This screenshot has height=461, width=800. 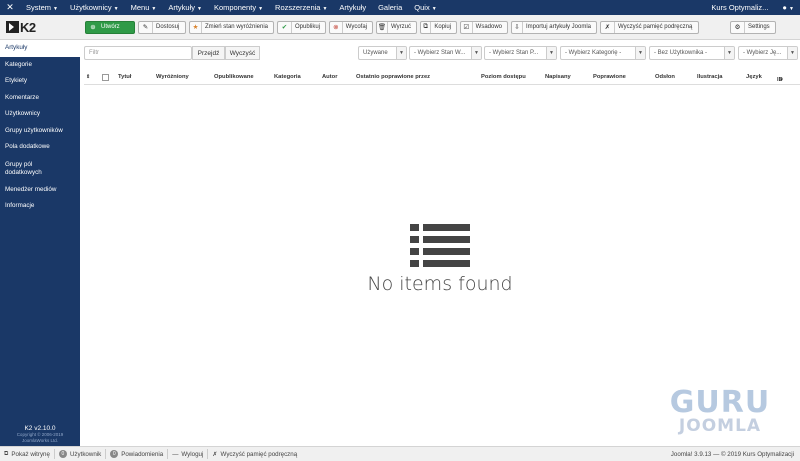 What do you see at coordinates (62, 454) in the screenshot?
I see `users-count-badge: 0` at bounding box center [62, 454].